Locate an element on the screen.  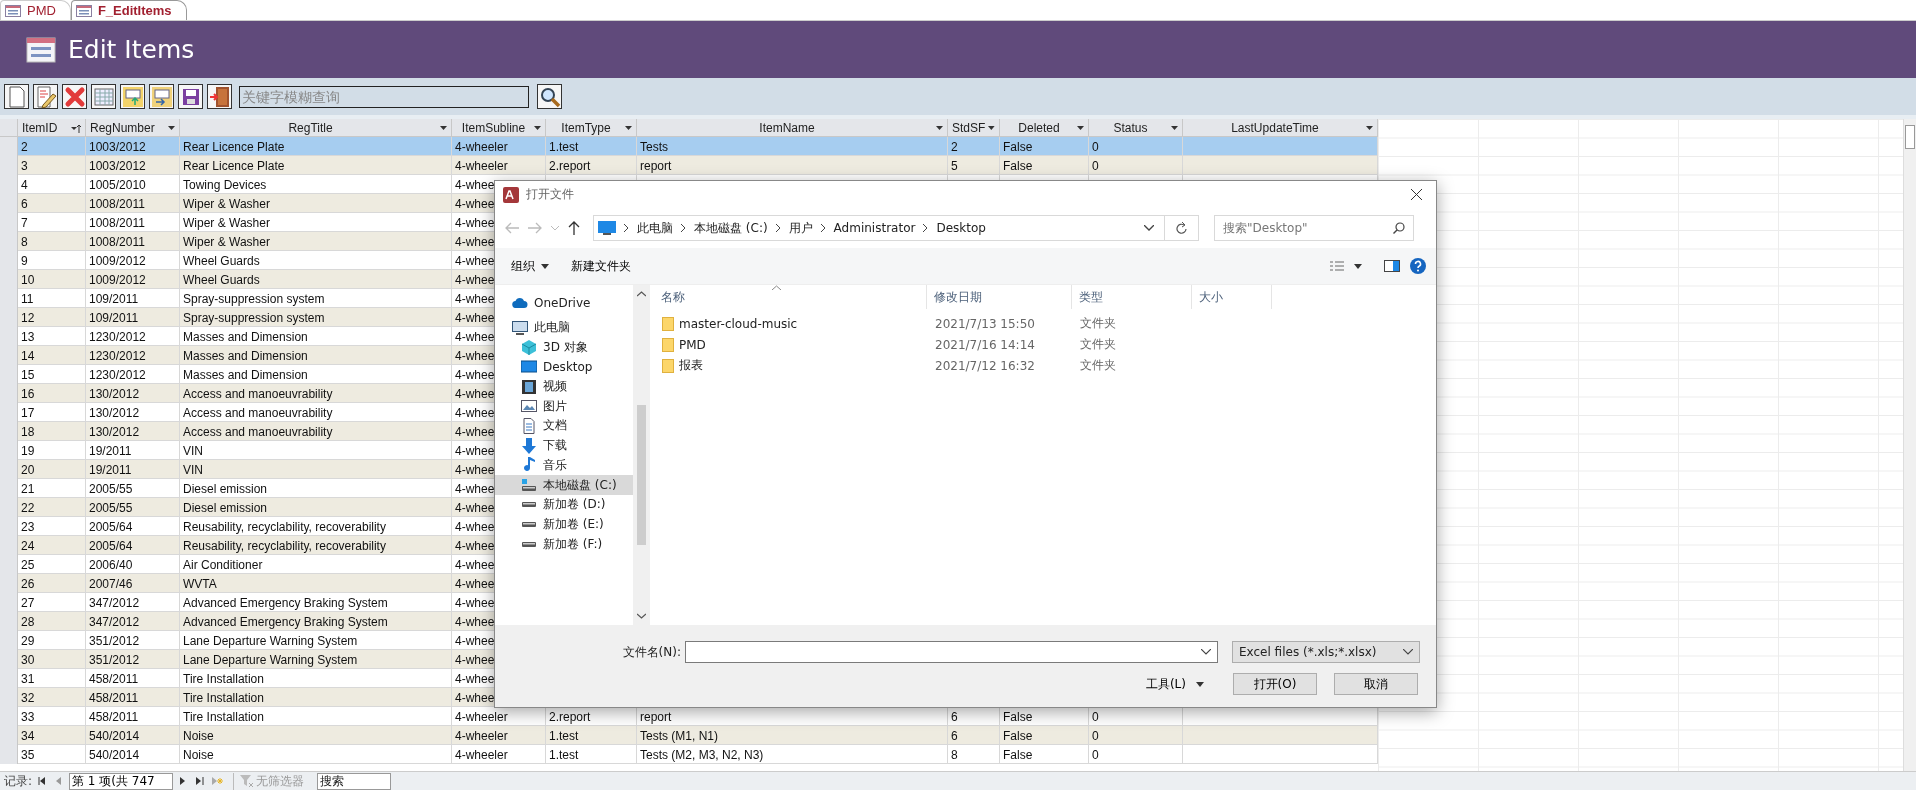
table-cell: 35 is located at coordinates (52, 754).